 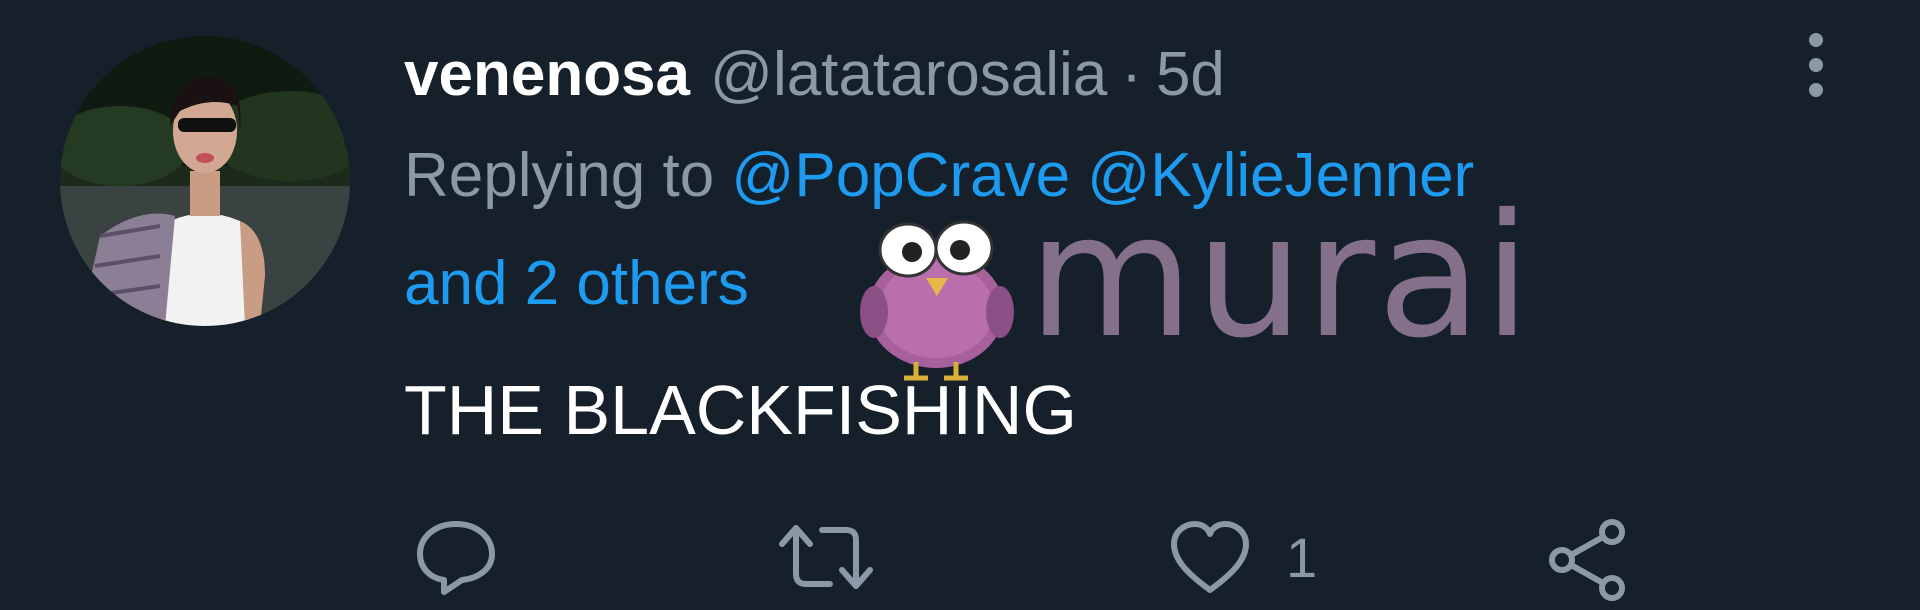 I want to click on reply-button, so click(x=456, y=557).